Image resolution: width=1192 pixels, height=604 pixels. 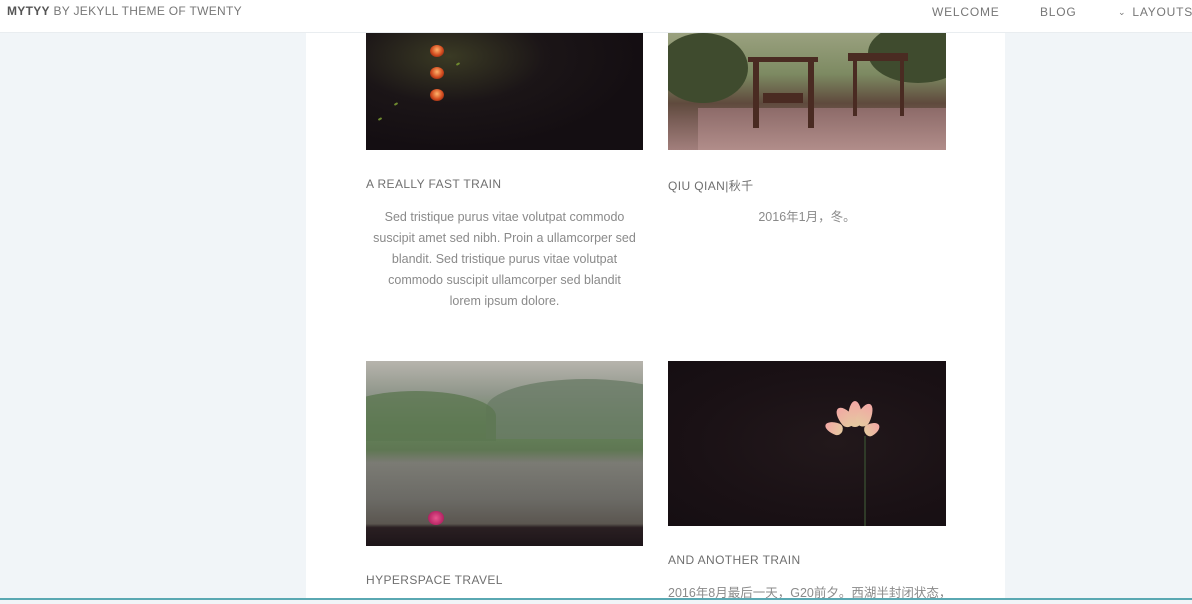 I want to click on site-brand: MYTYY BY JEKYLL THEME OF TWENTY, so click(x=124, y=11).